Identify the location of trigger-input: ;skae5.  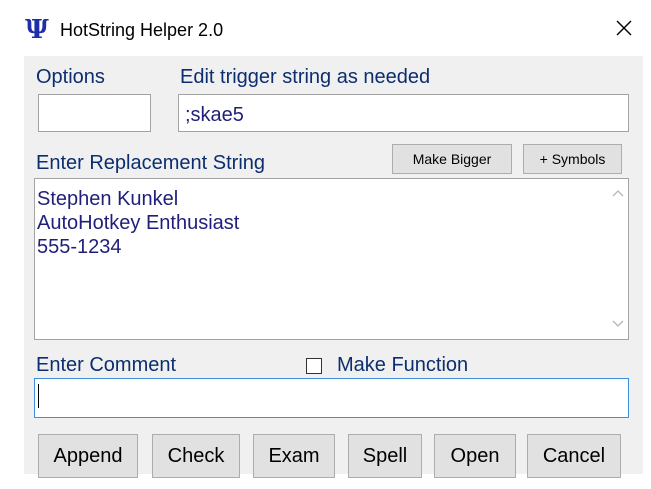
(403, 113).